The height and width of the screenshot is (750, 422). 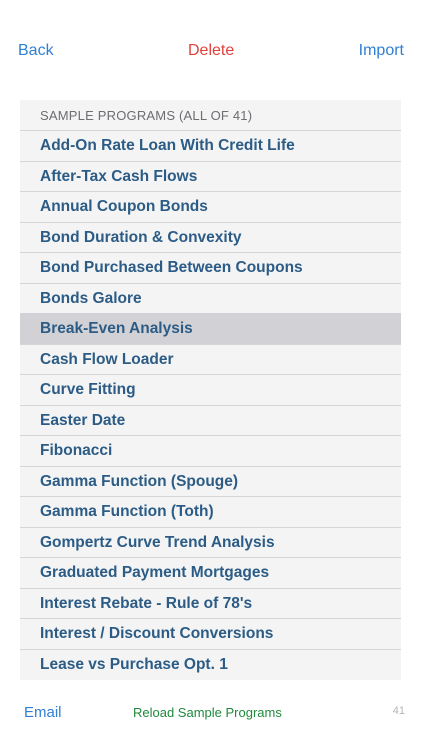 I want to click on list-item: Lease vs Purchase Opt. 1, so click(x=210, y=664).